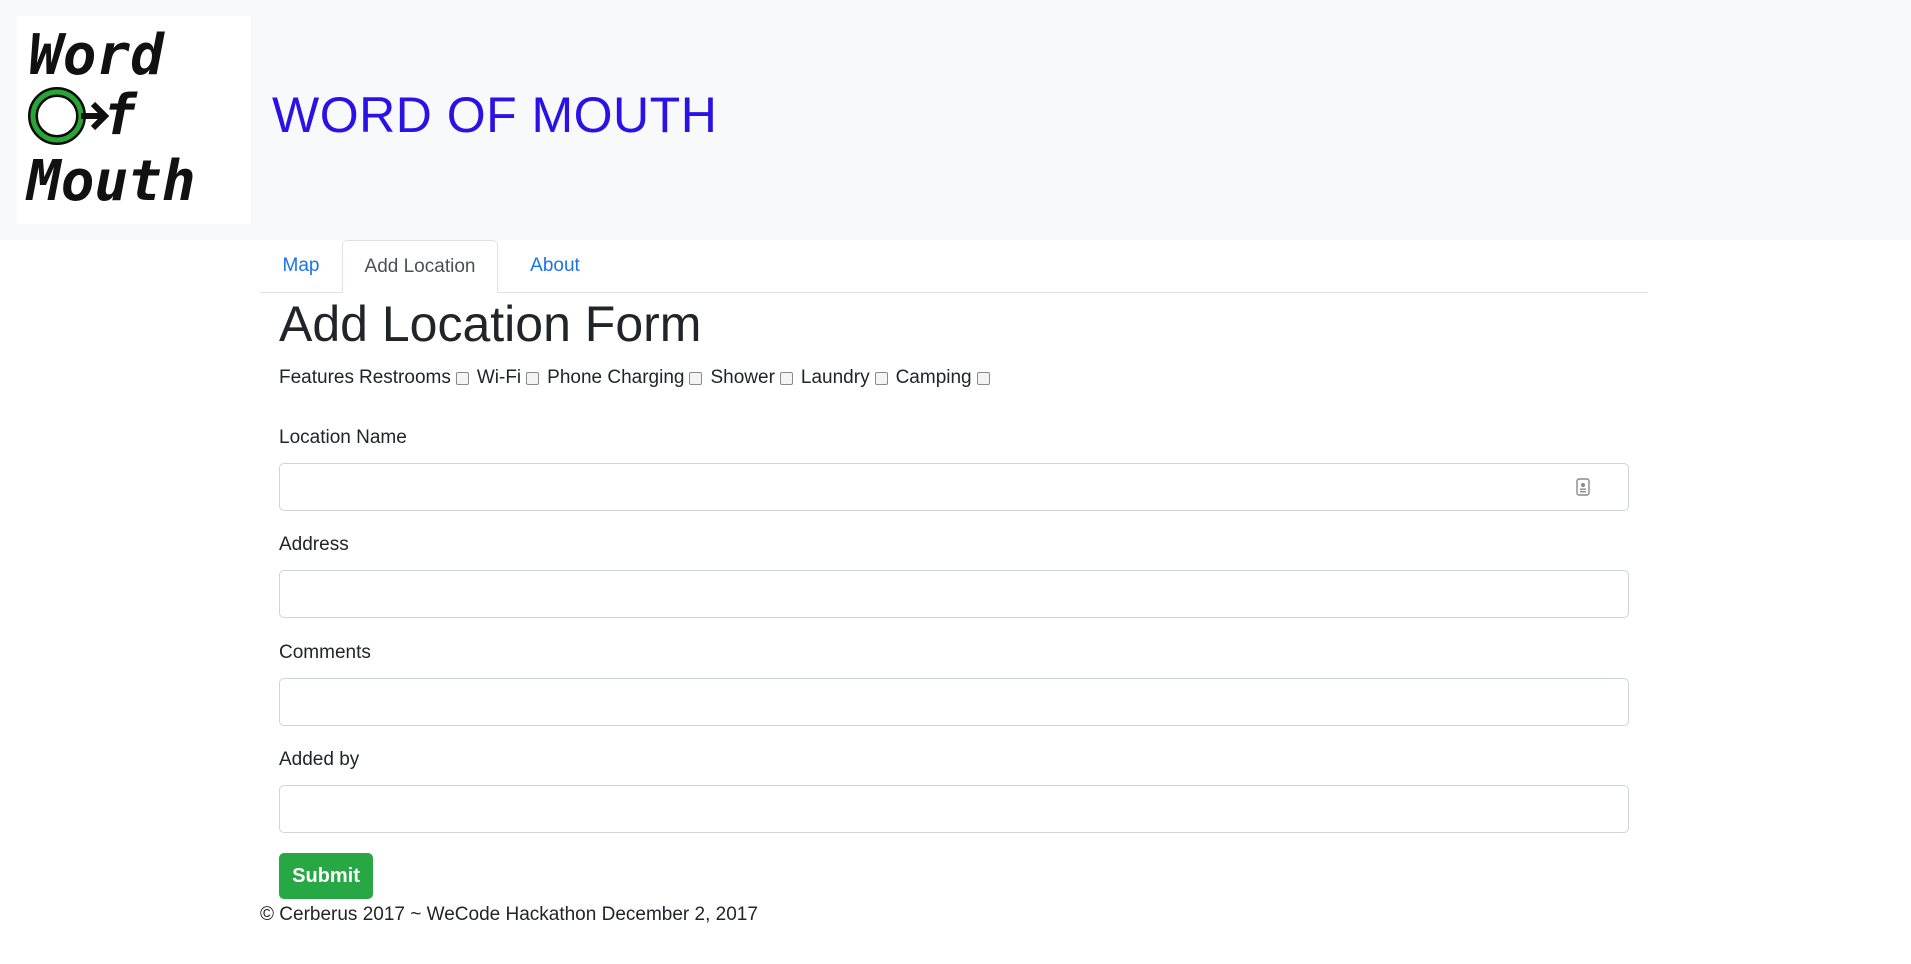 This screenshot has height=964, width=1911. Describe the element at coordinates (954, 594) in the screenshot. I see `address-input` at that location.